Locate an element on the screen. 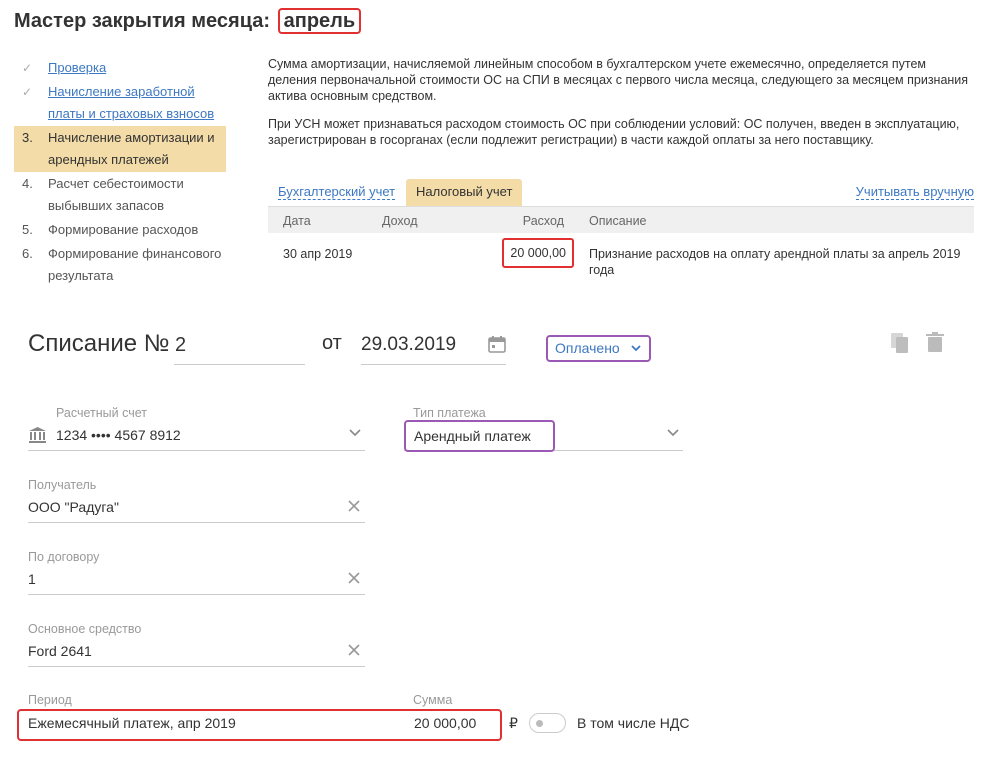 This screenshot has width=982, height=758. expense-amount-box: 20 000,00 is located at coordinates (538, 253).